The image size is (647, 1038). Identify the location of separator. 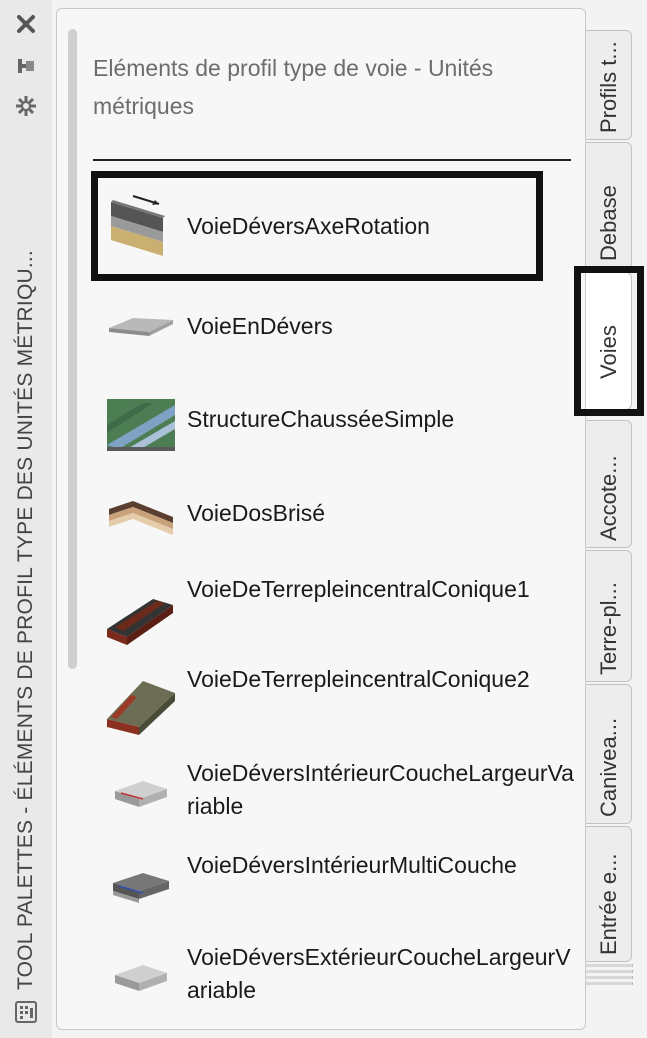
(332, 160).